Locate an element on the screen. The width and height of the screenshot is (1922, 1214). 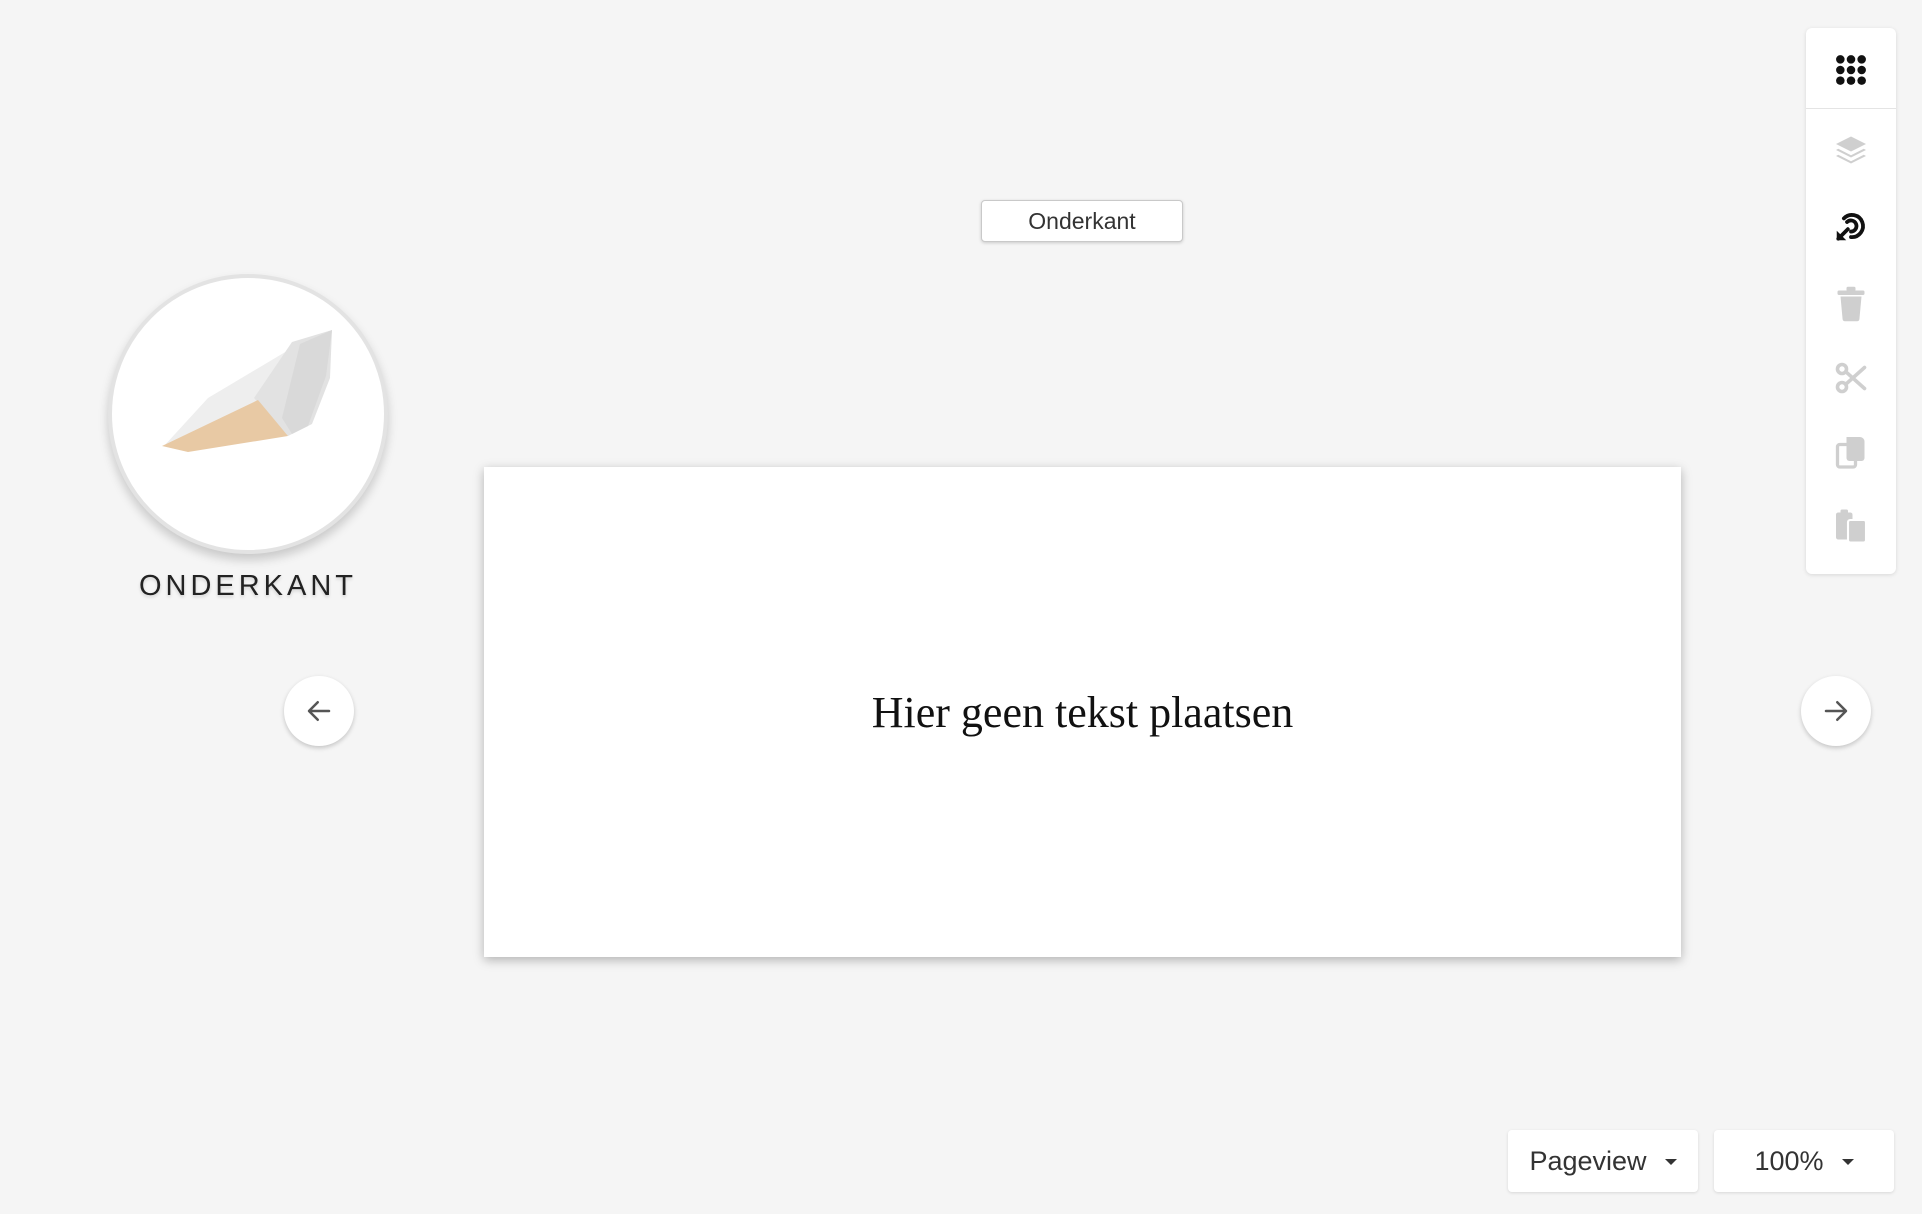
delete-button is located at coordinates (1851, 304).